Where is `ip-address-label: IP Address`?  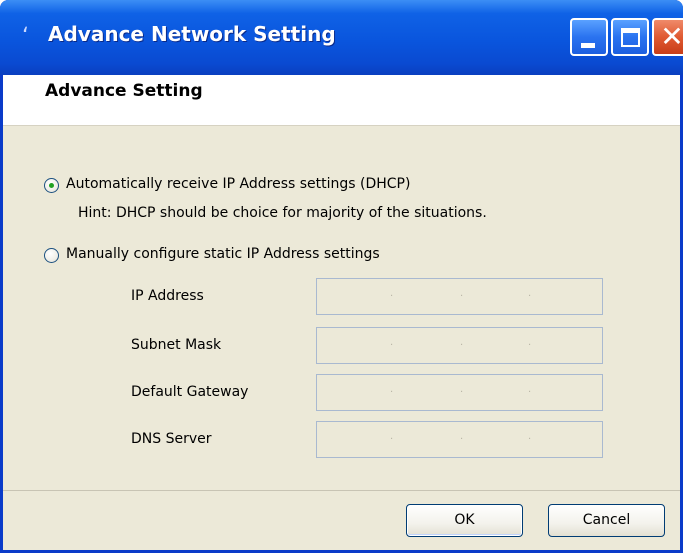
ip-address-label: IP Address is located at coordinates (167, 296).